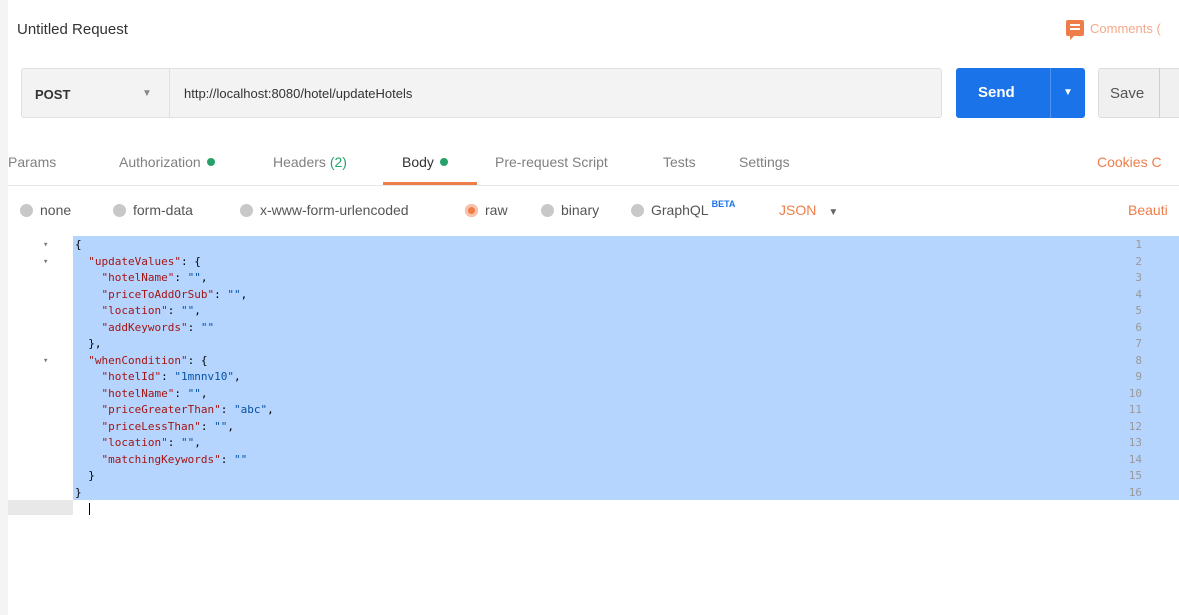  What do you see at coordinates (1138, 376) in the screenshot?
I see `line-number: 9` at bounding box center [1138, 376].